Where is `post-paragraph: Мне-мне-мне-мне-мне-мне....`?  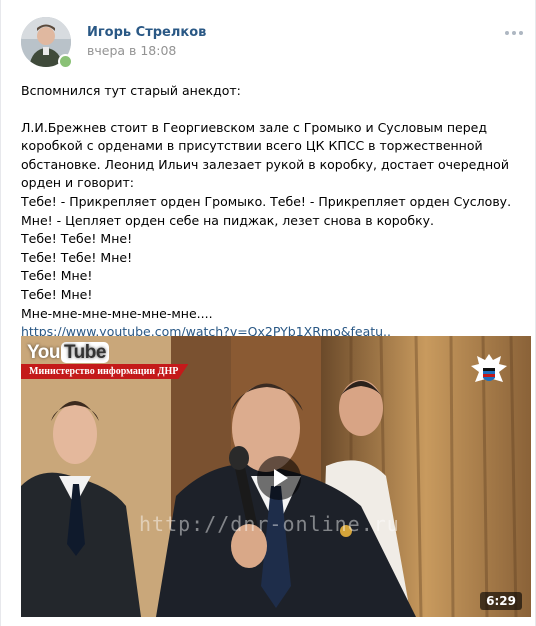
post-paragraph: Мне-мне-мне-мне-мне-мне.... is located at coordinates (117, 313).